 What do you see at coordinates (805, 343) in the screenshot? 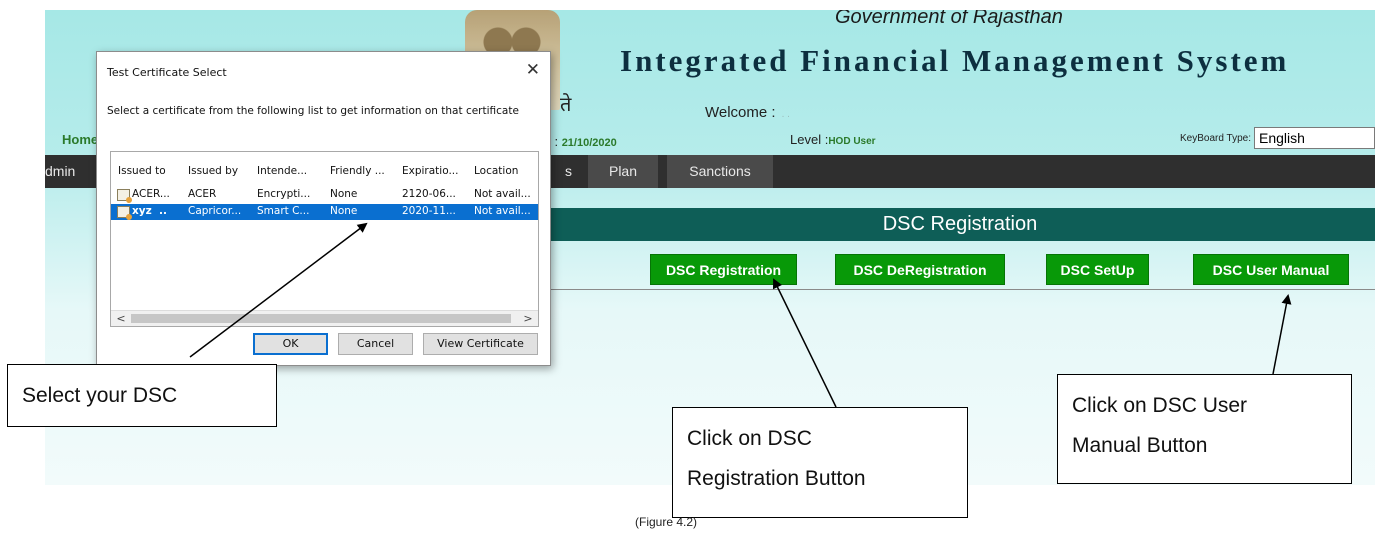
I see `arrow-to-dsc-registration` at bounding box center [805, 343].